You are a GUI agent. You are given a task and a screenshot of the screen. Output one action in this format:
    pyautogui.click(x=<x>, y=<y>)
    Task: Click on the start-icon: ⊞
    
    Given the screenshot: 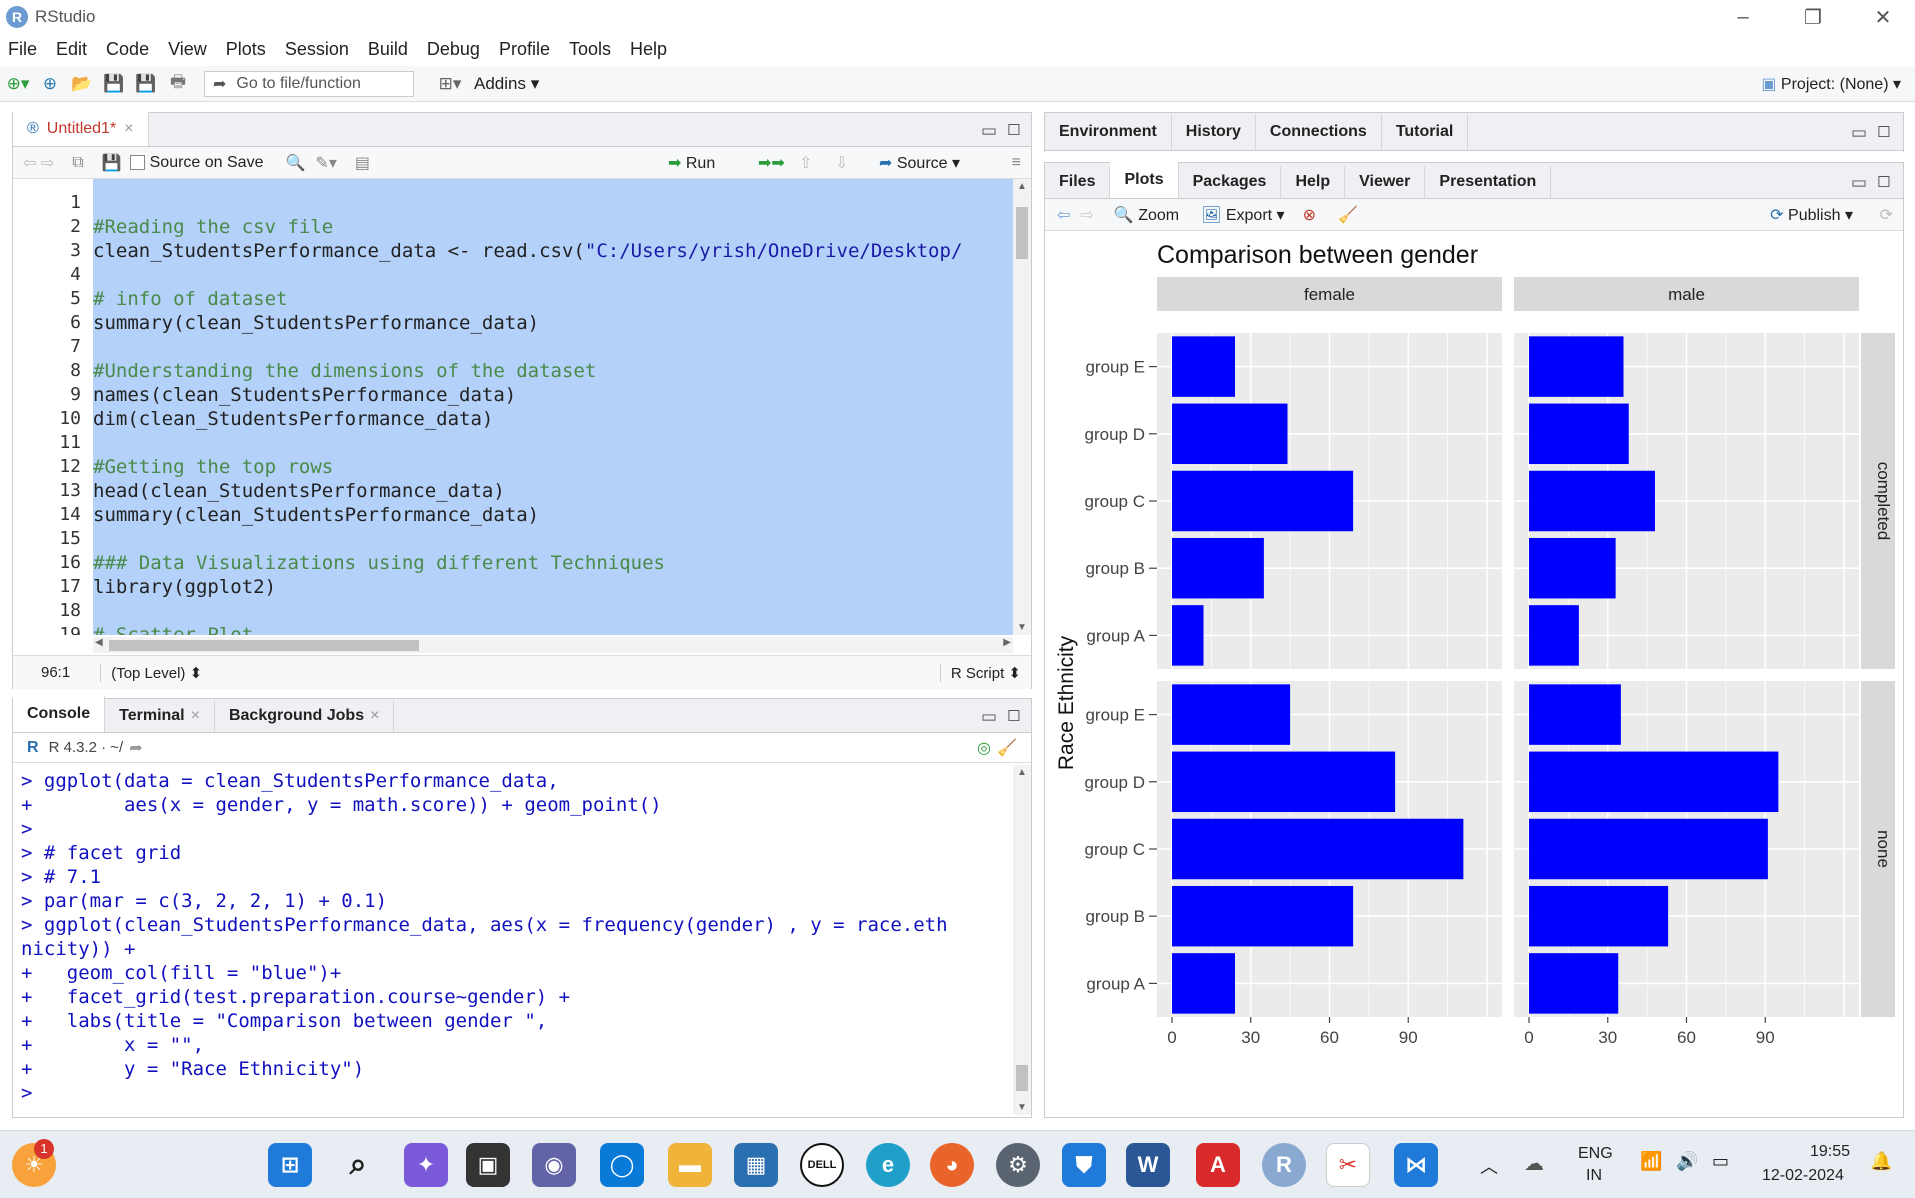 What is the action you would take?
    pyautogui.click(x=290, y=1165)
    